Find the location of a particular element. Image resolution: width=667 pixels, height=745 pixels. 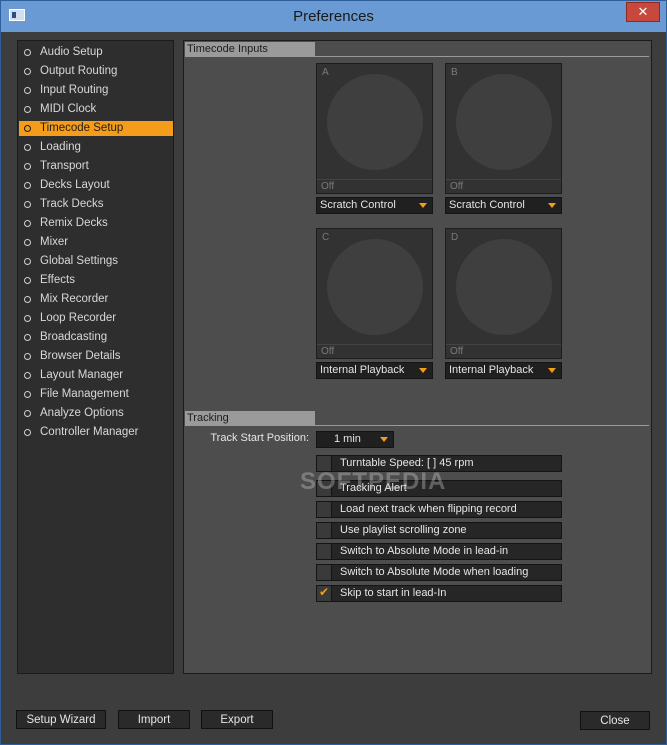

sidebar-item-effects: Effects is located at coordinates (96, 280).